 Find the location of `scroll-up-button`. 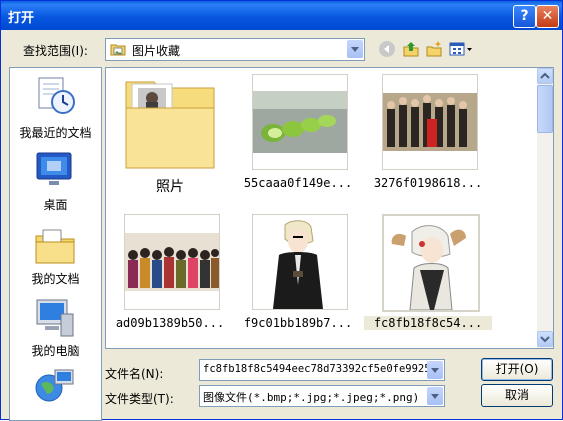

scroll-up-button is located at coordinates (545, 76).